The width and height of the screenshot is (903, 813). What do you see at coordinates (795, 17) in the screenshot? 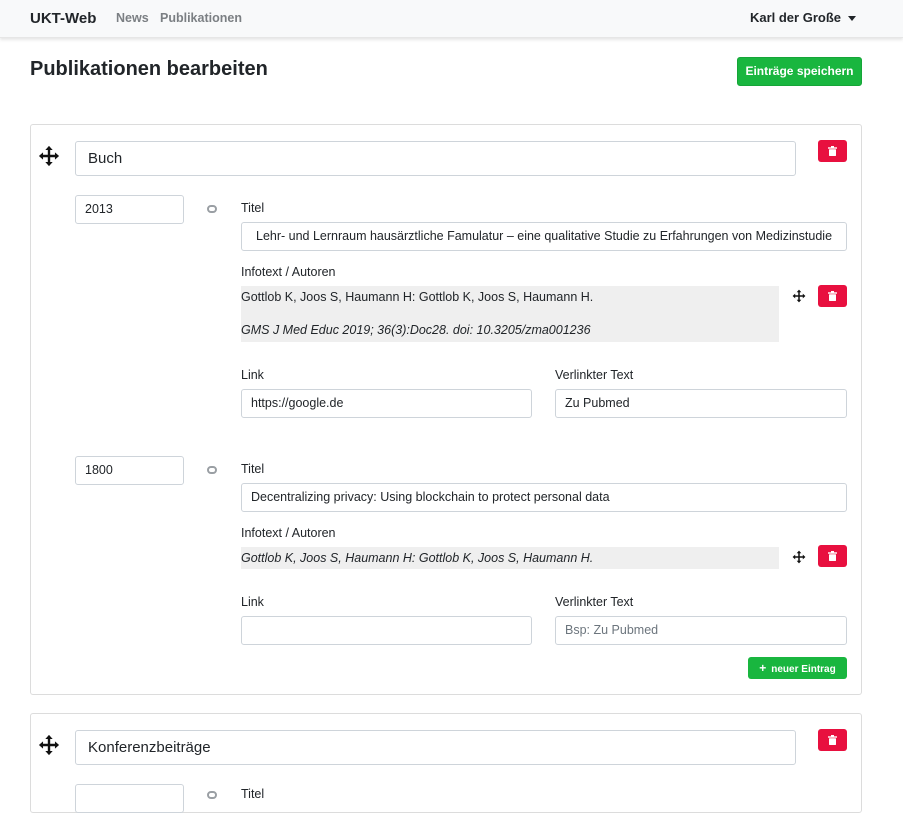
I see `user-menu-toggle: Karl der Große` at bounding box center [795, 17].